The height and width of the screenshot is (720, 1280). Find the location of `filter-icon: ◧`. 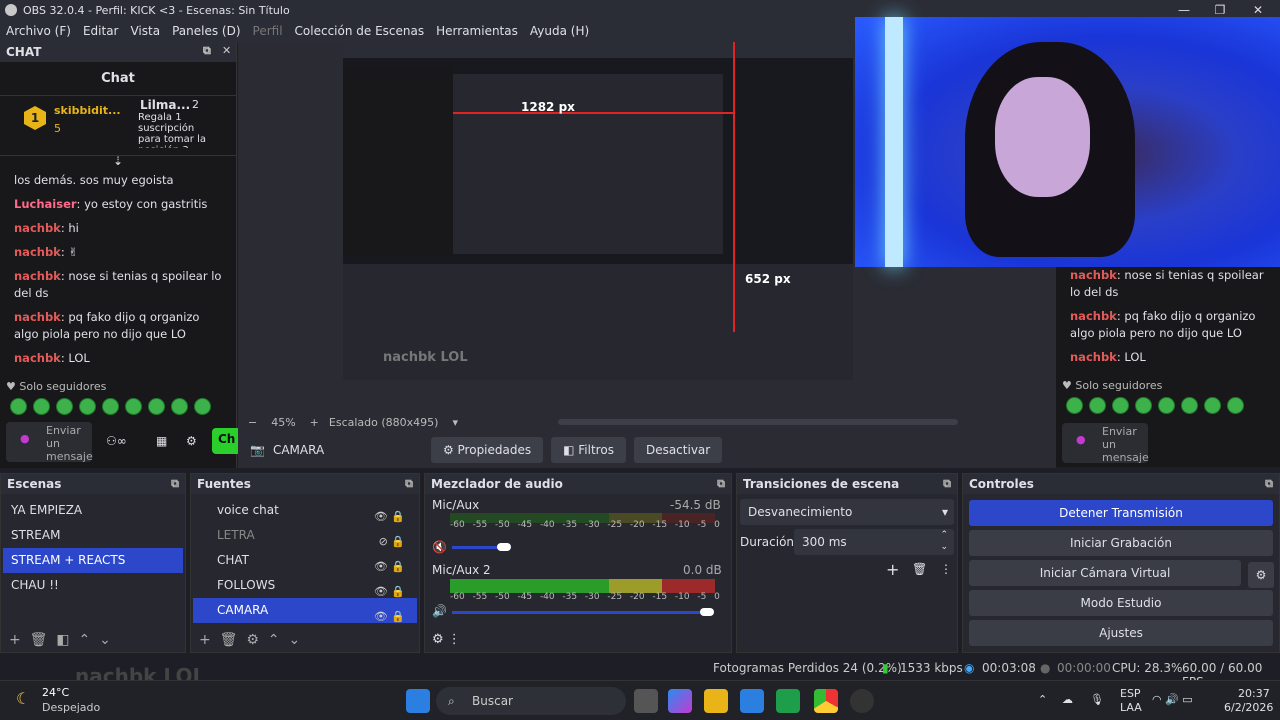

filter-icon: ◧ is located at coordinates (62, 640).